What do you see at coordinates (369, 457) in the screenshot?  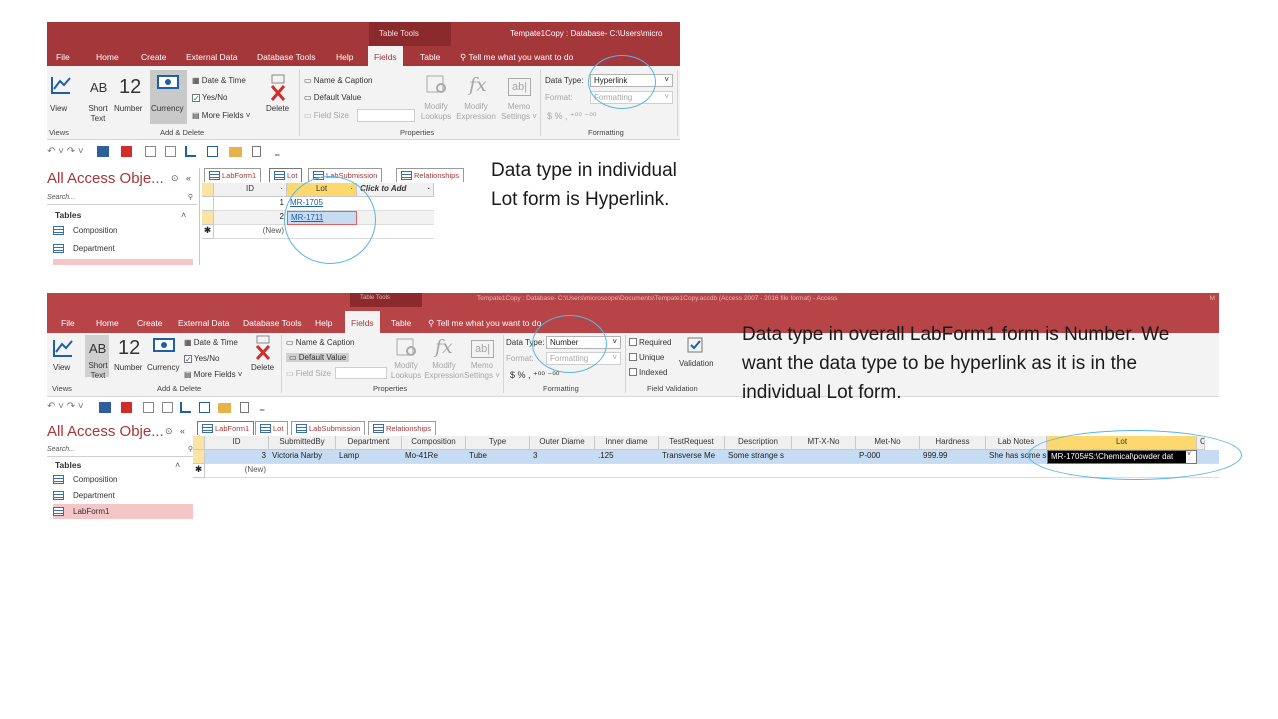 I see `cell-department: Lamp` at bounding box center [369, 457].